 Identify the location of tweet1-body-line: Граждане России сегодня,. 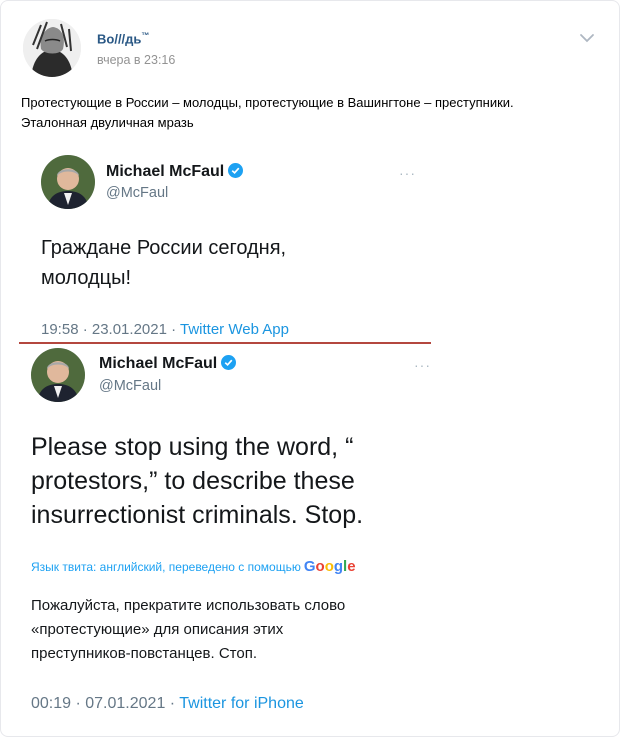
(164, 248).